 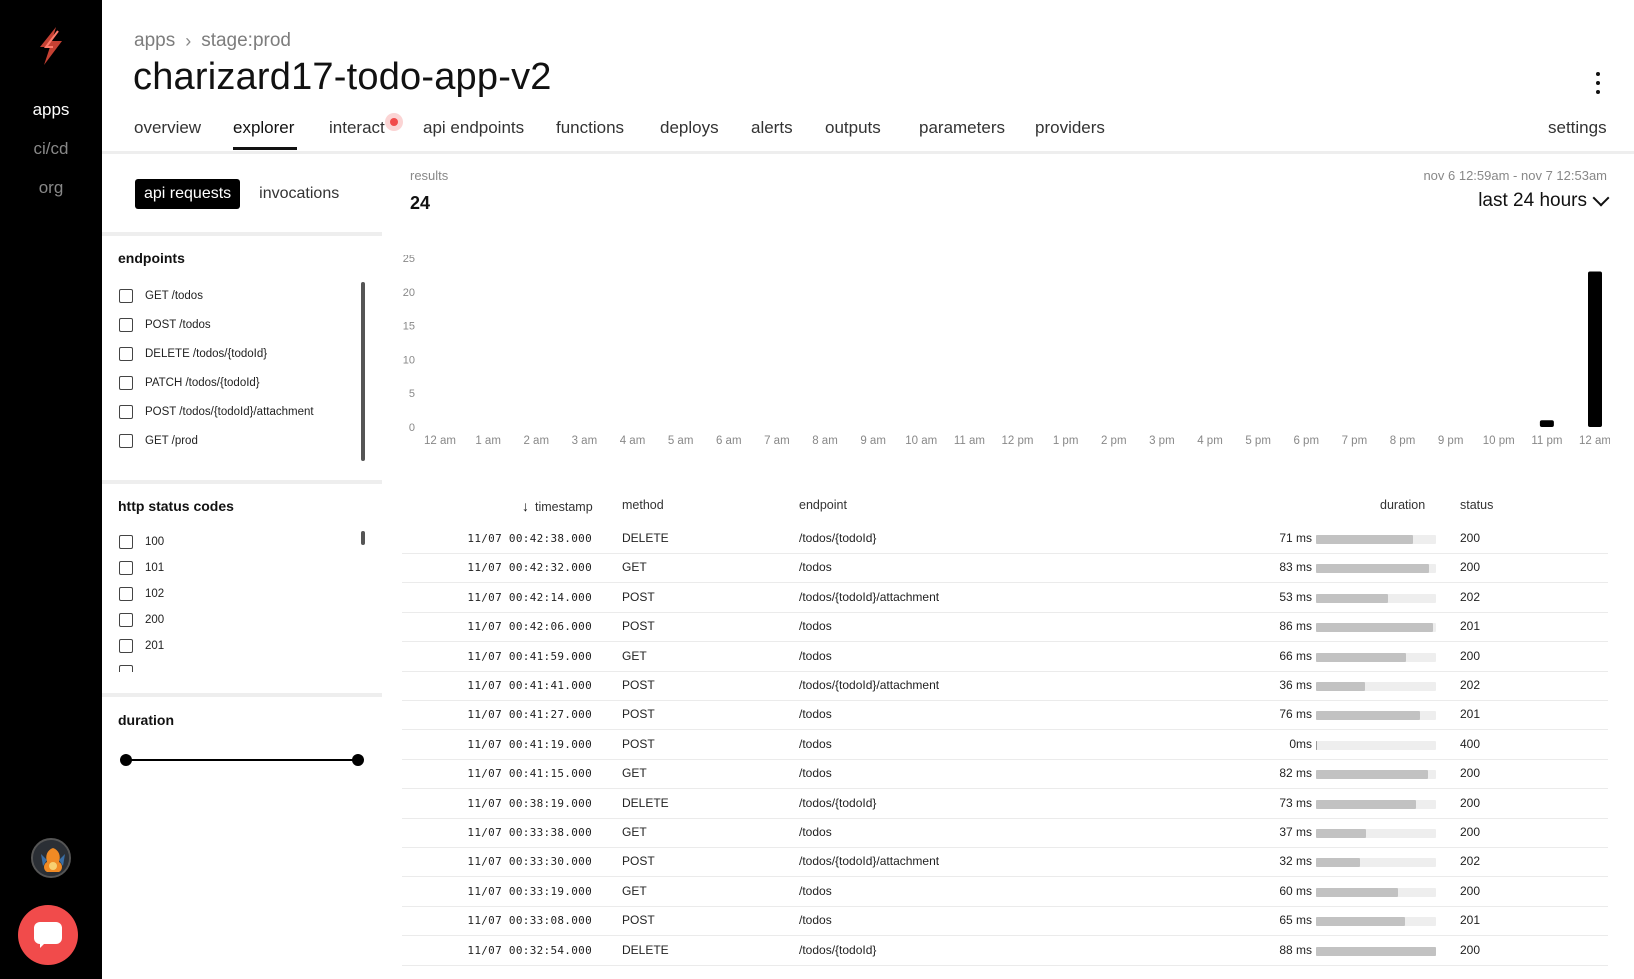 What do you see at coordinates (141, 620) in the screenshot?
I see `status-filter-item: 200` at bounding box center [141, 620].